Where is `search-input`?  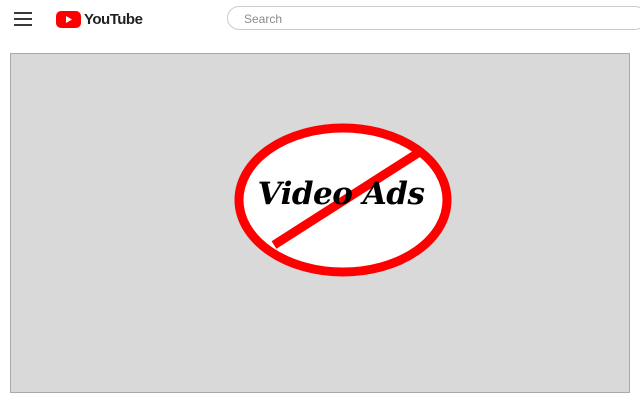 search-input is located at coordinates (434, 19).